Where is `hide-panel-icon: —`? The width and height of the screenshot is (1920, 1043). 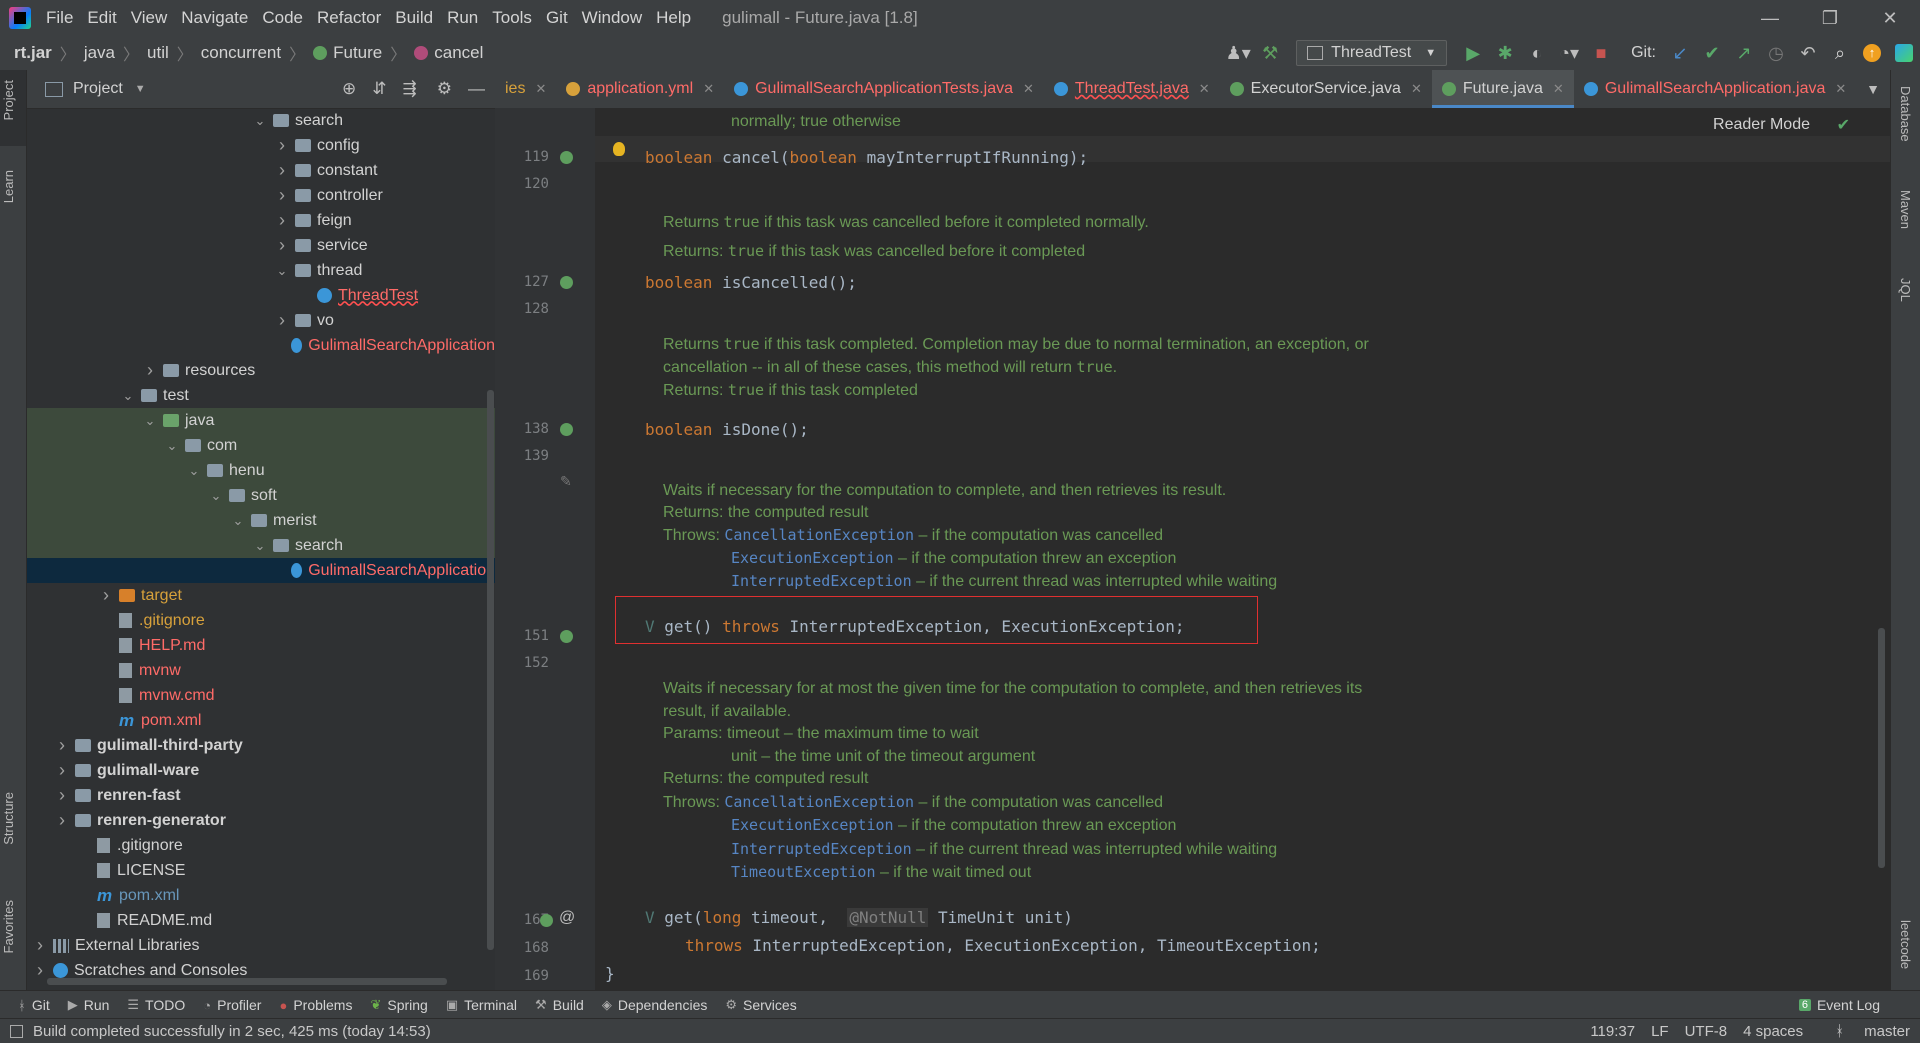
hide-panel-icon: — is located at coordinates (476, 89).